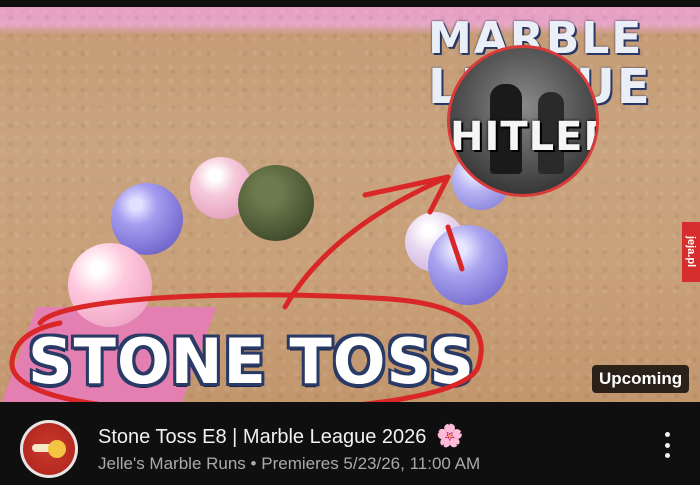 Image resolution: width=700 pixels, height=485 pixels. What do you see at coordinates (172, 463) in the screenshot?
I see `channel-name: Jelle's Marble Runs` at bounding box center [172, 463].